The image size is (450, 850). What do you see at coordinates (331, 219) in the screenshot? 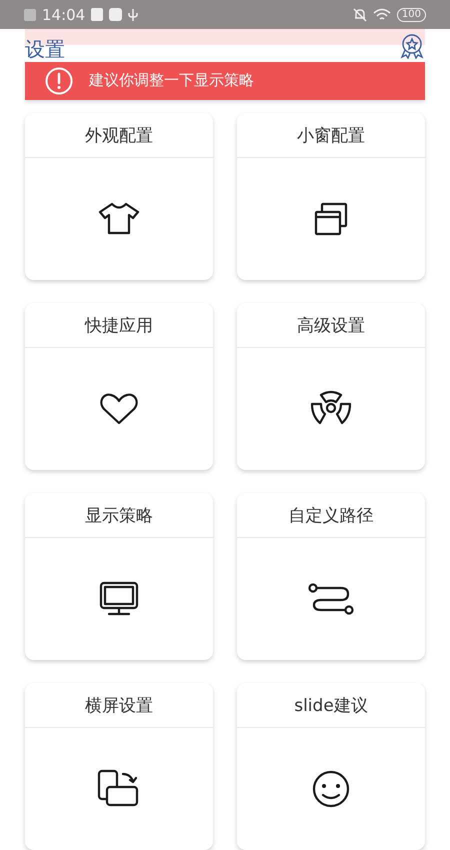
I see `windows-icon` at bounding box center [331, 219].